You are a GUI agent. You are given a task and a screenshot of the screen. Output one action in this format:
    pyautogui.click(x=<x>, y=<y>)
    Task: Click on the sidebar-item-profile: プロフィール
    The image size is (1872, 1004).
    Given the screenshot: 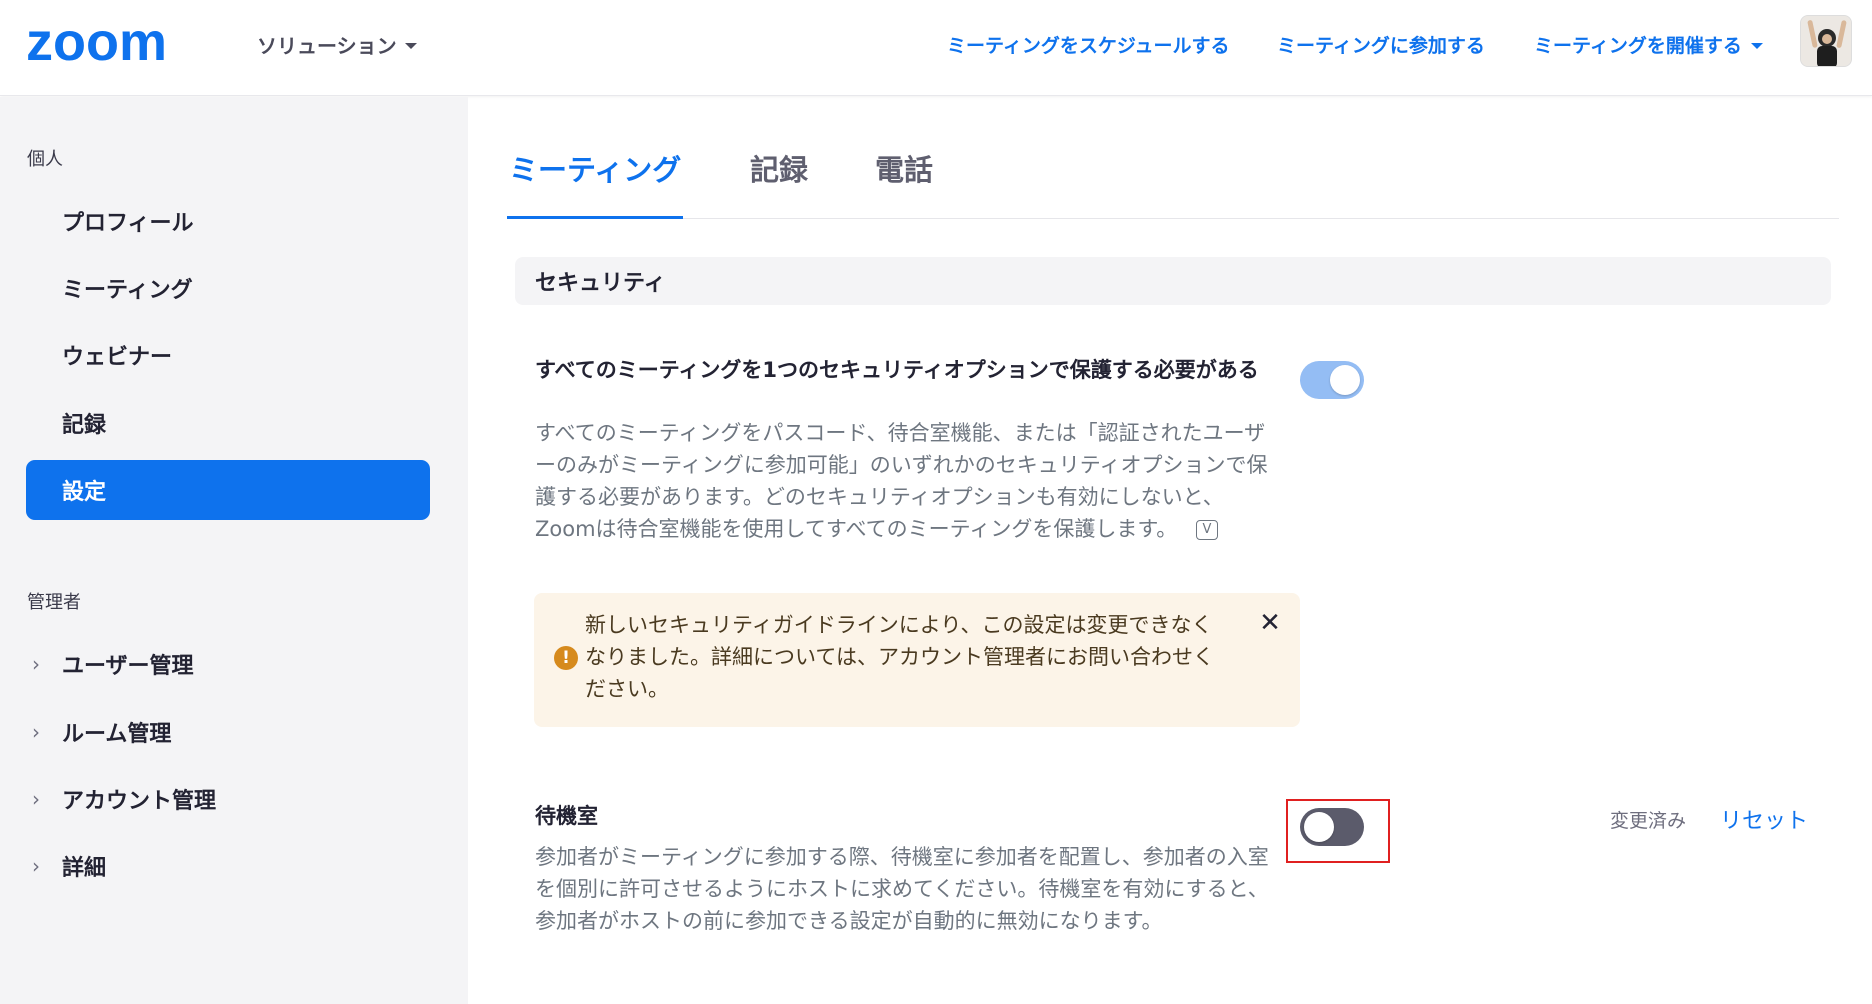 What is the action you would take?
    pyautogui.click(x=228, y=221)
    